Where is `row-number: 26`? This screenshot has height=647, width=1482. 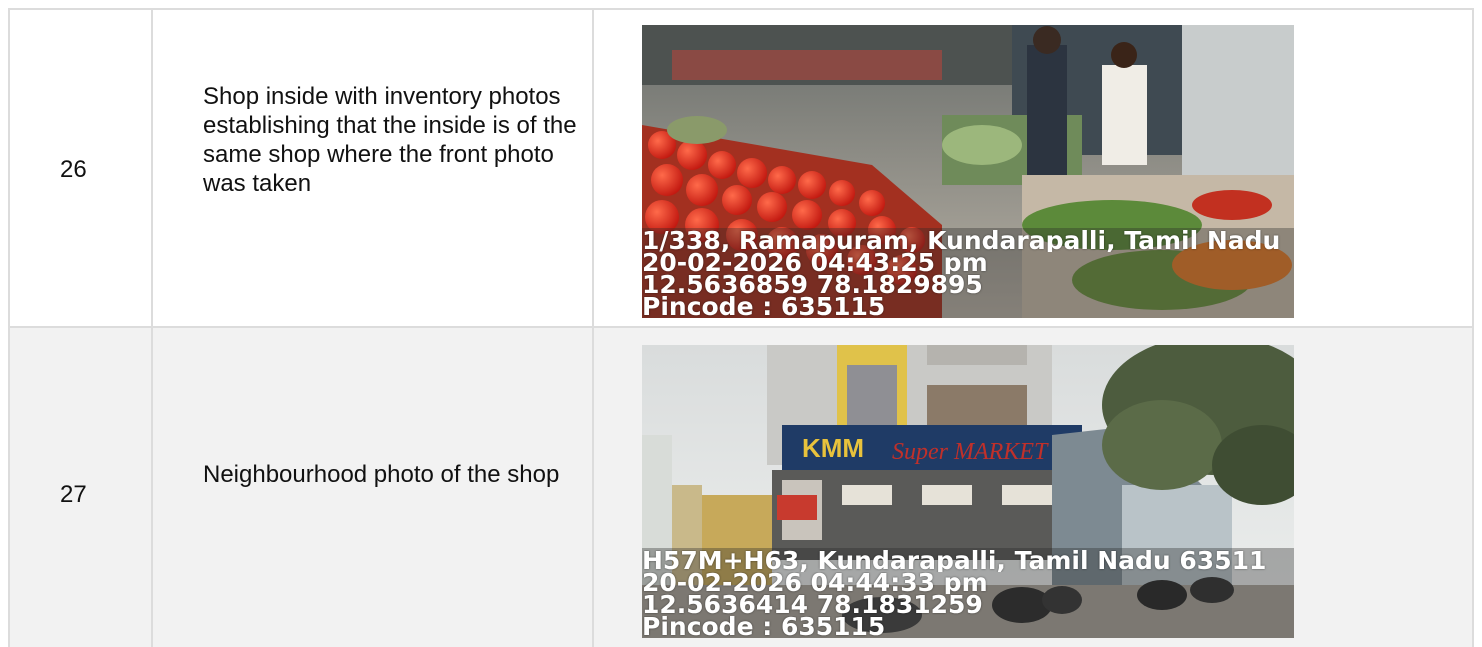
row-number: 26 is located at coordinates (73, 169).